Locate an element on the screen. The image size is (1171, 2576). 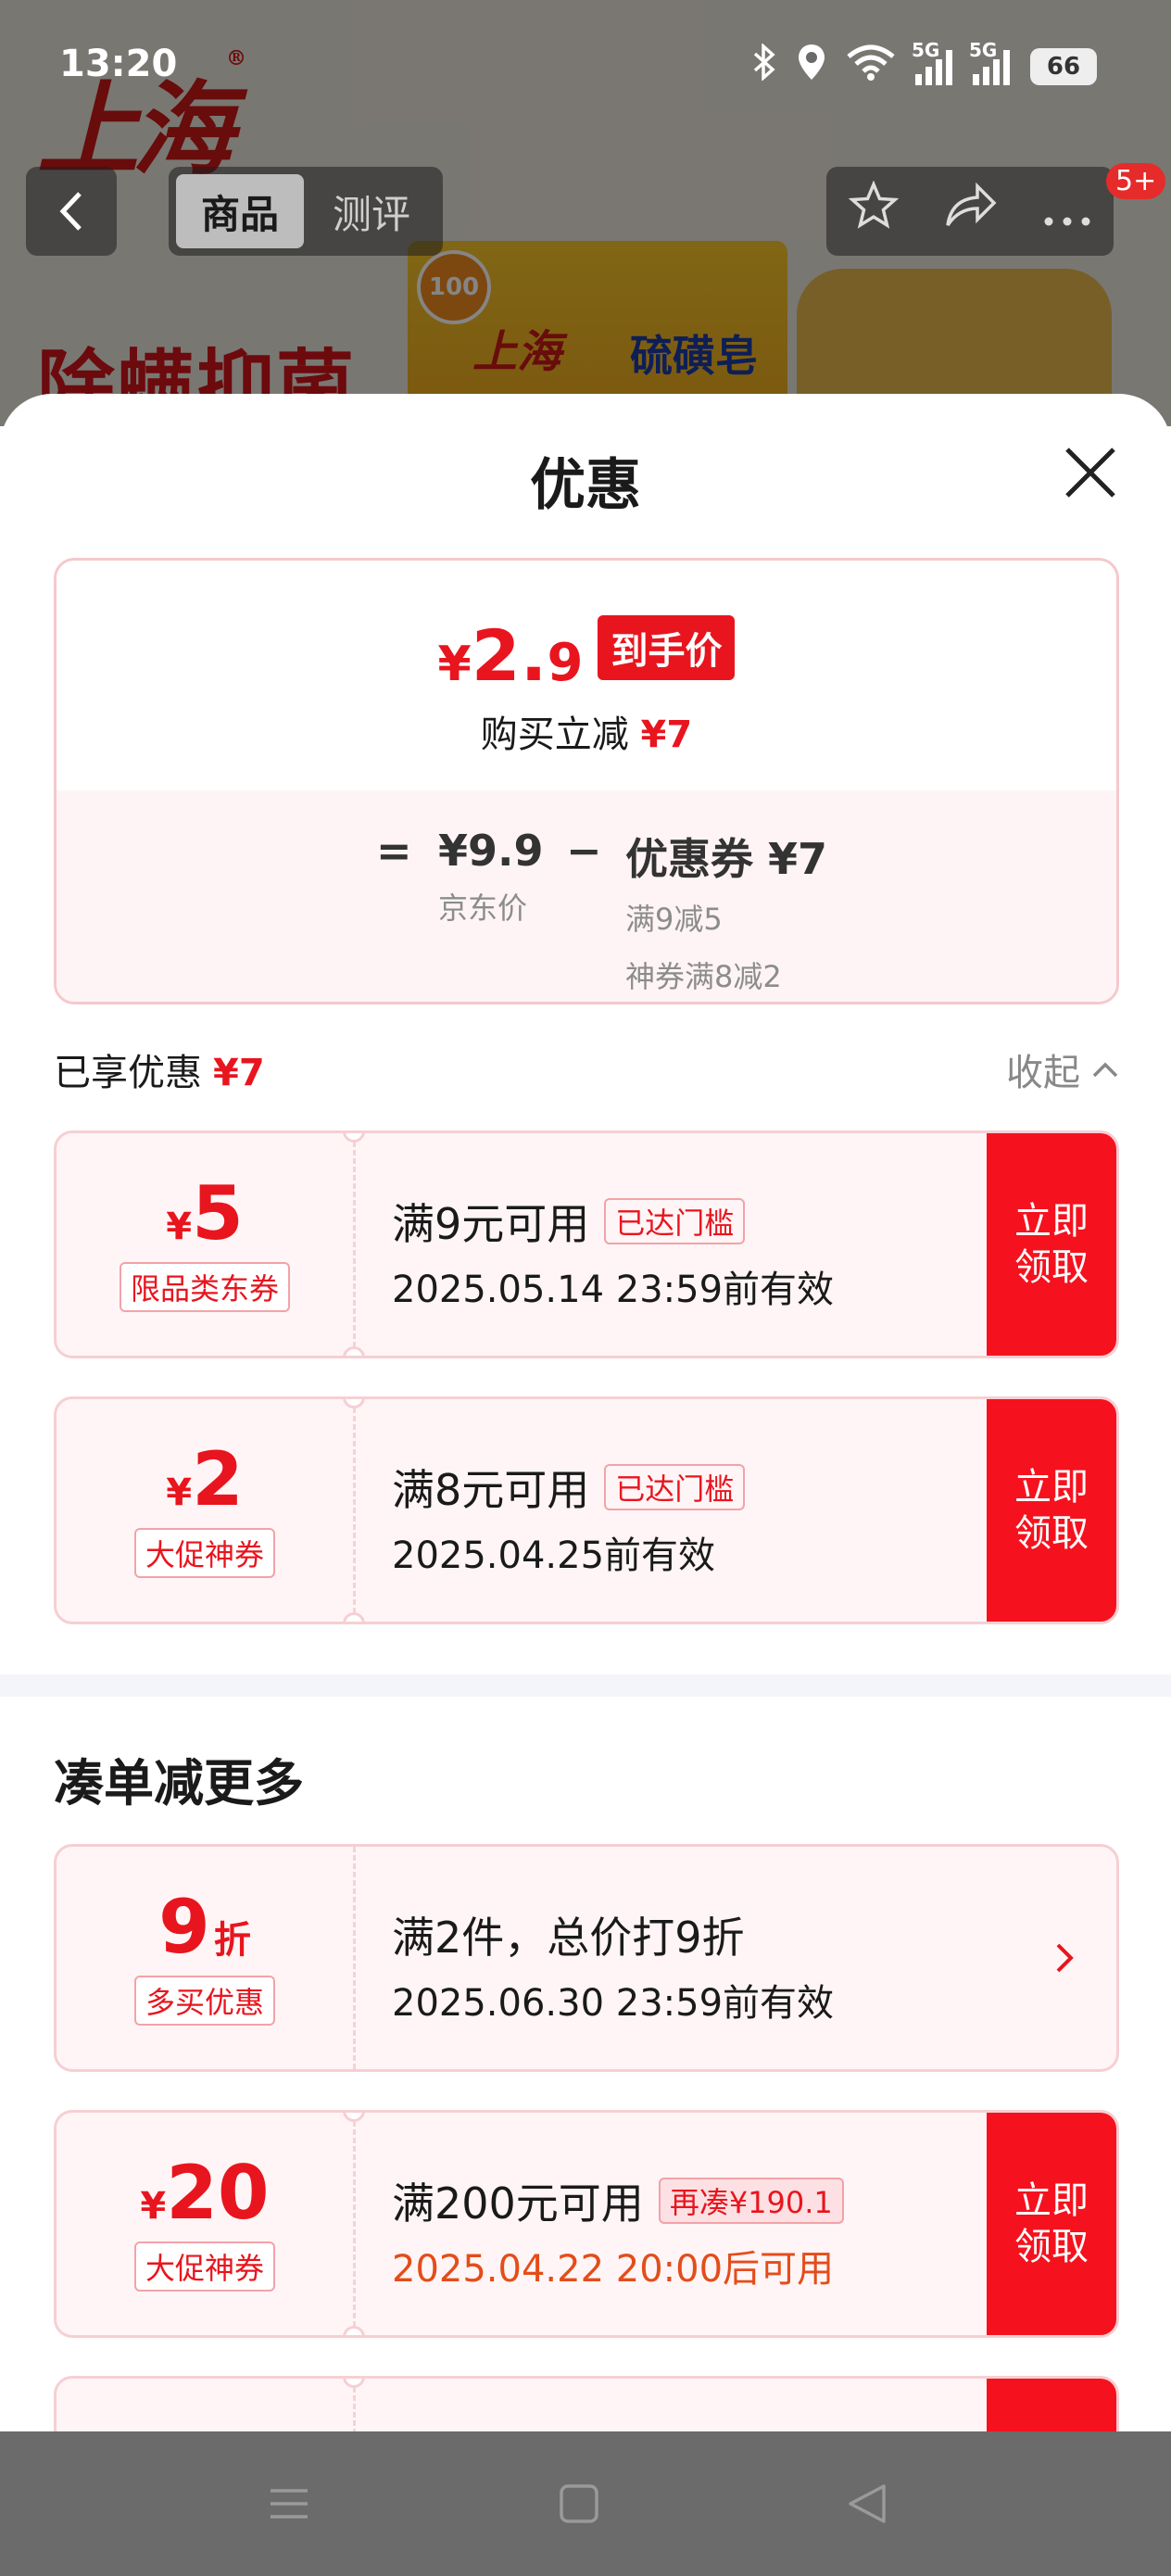
enjoyed-label: 已享优惠 ¥7 is located at coordinates (159, 1073).